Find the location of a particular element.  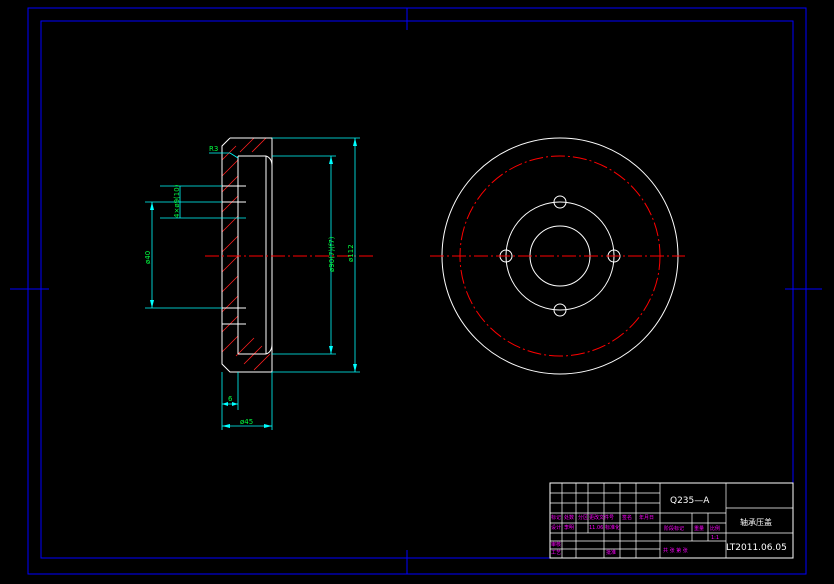

tb-approve: 批准 is located at coordinates (611, 552).